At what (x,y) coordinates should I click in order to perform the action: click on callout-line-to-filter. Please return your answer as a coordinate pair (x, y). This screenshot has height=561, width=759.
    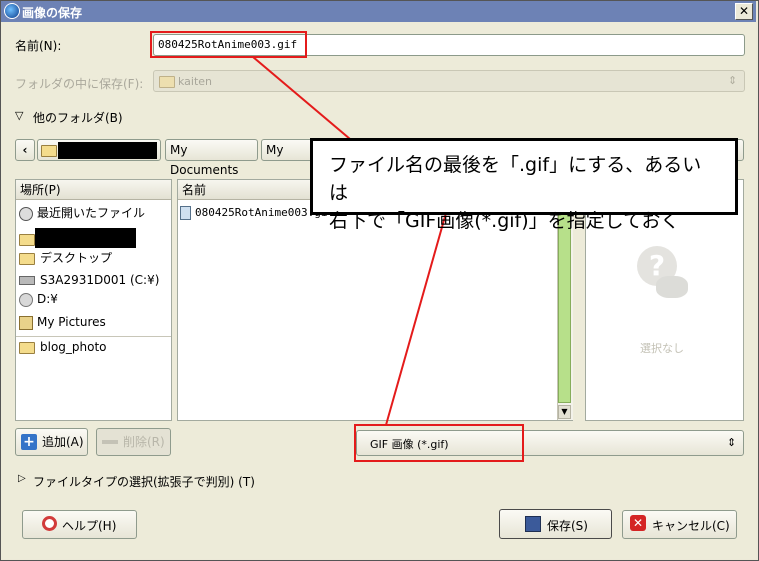
    Looking at the image, I should click on (416, 319).